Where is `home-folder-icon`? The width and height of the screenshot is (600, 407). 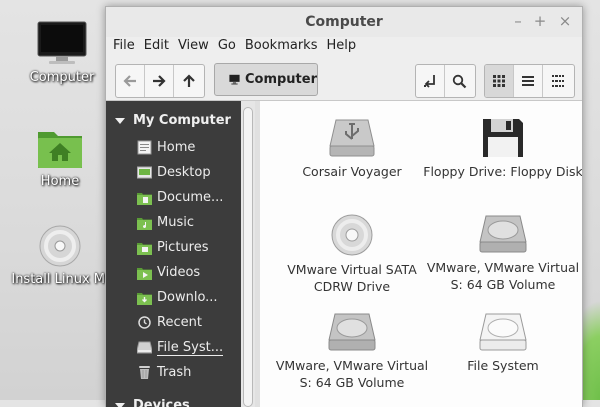
home-folder-icon is located at coordinates (60, 148).